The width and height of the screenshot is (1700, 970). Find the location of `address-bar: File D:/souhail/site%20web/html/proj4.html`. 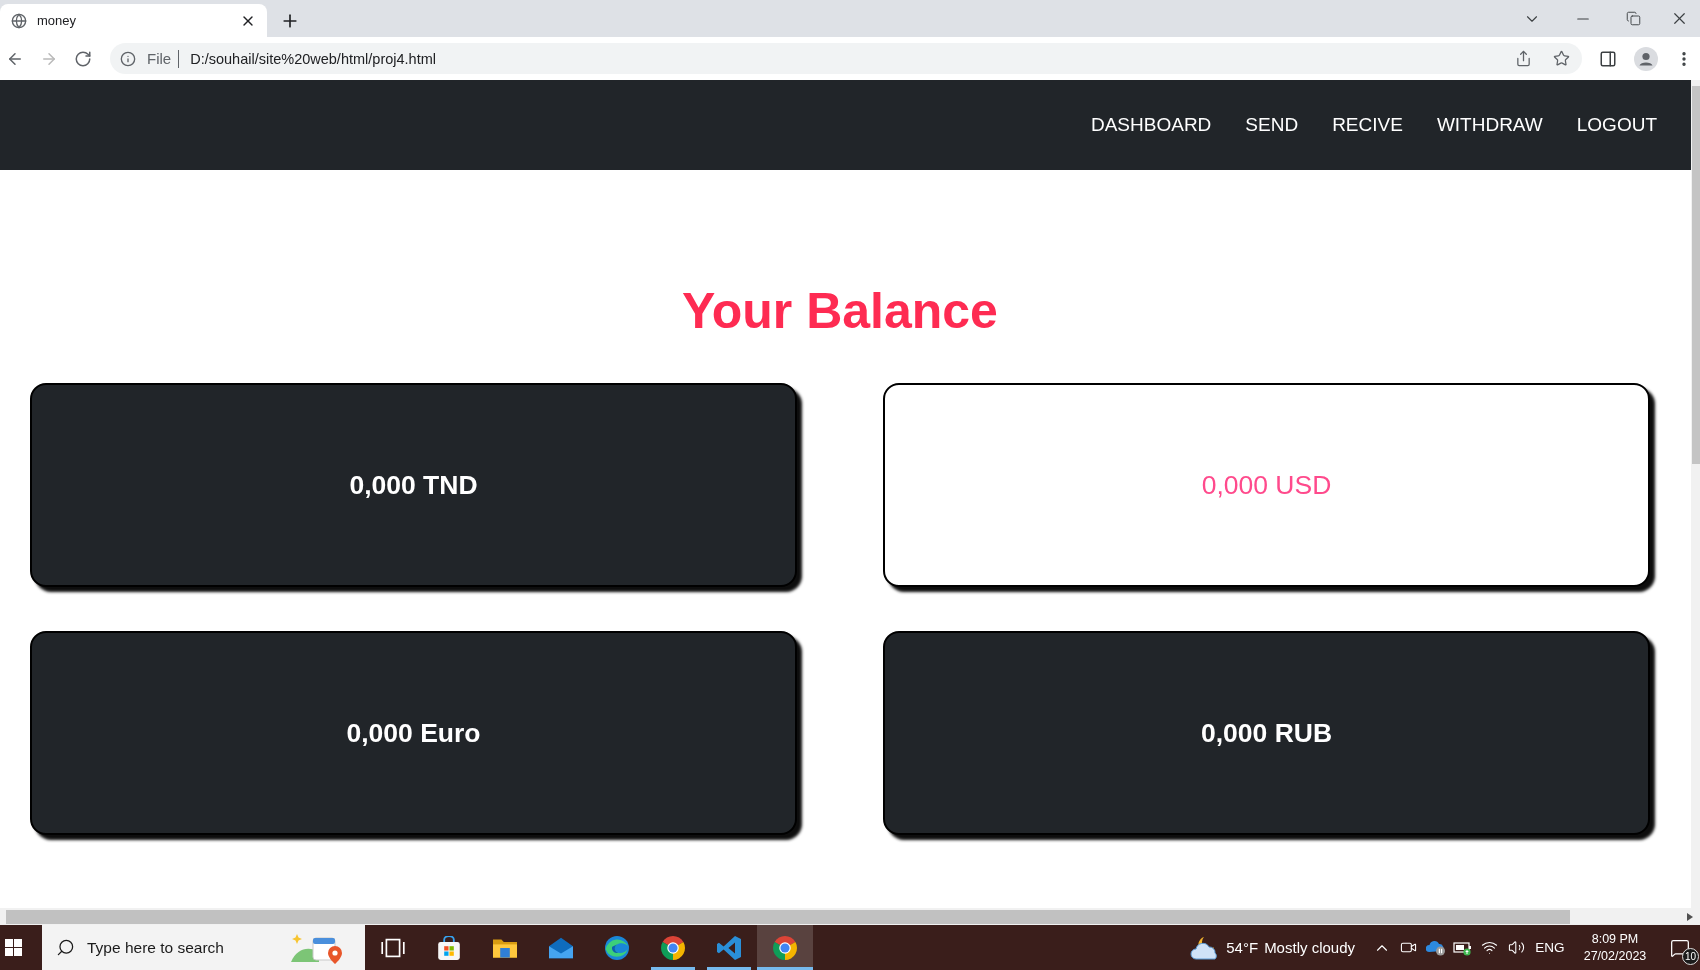

address-bar: File D:/souhail/site%20web/html/proj4.html is located at coordinates (846, 58).